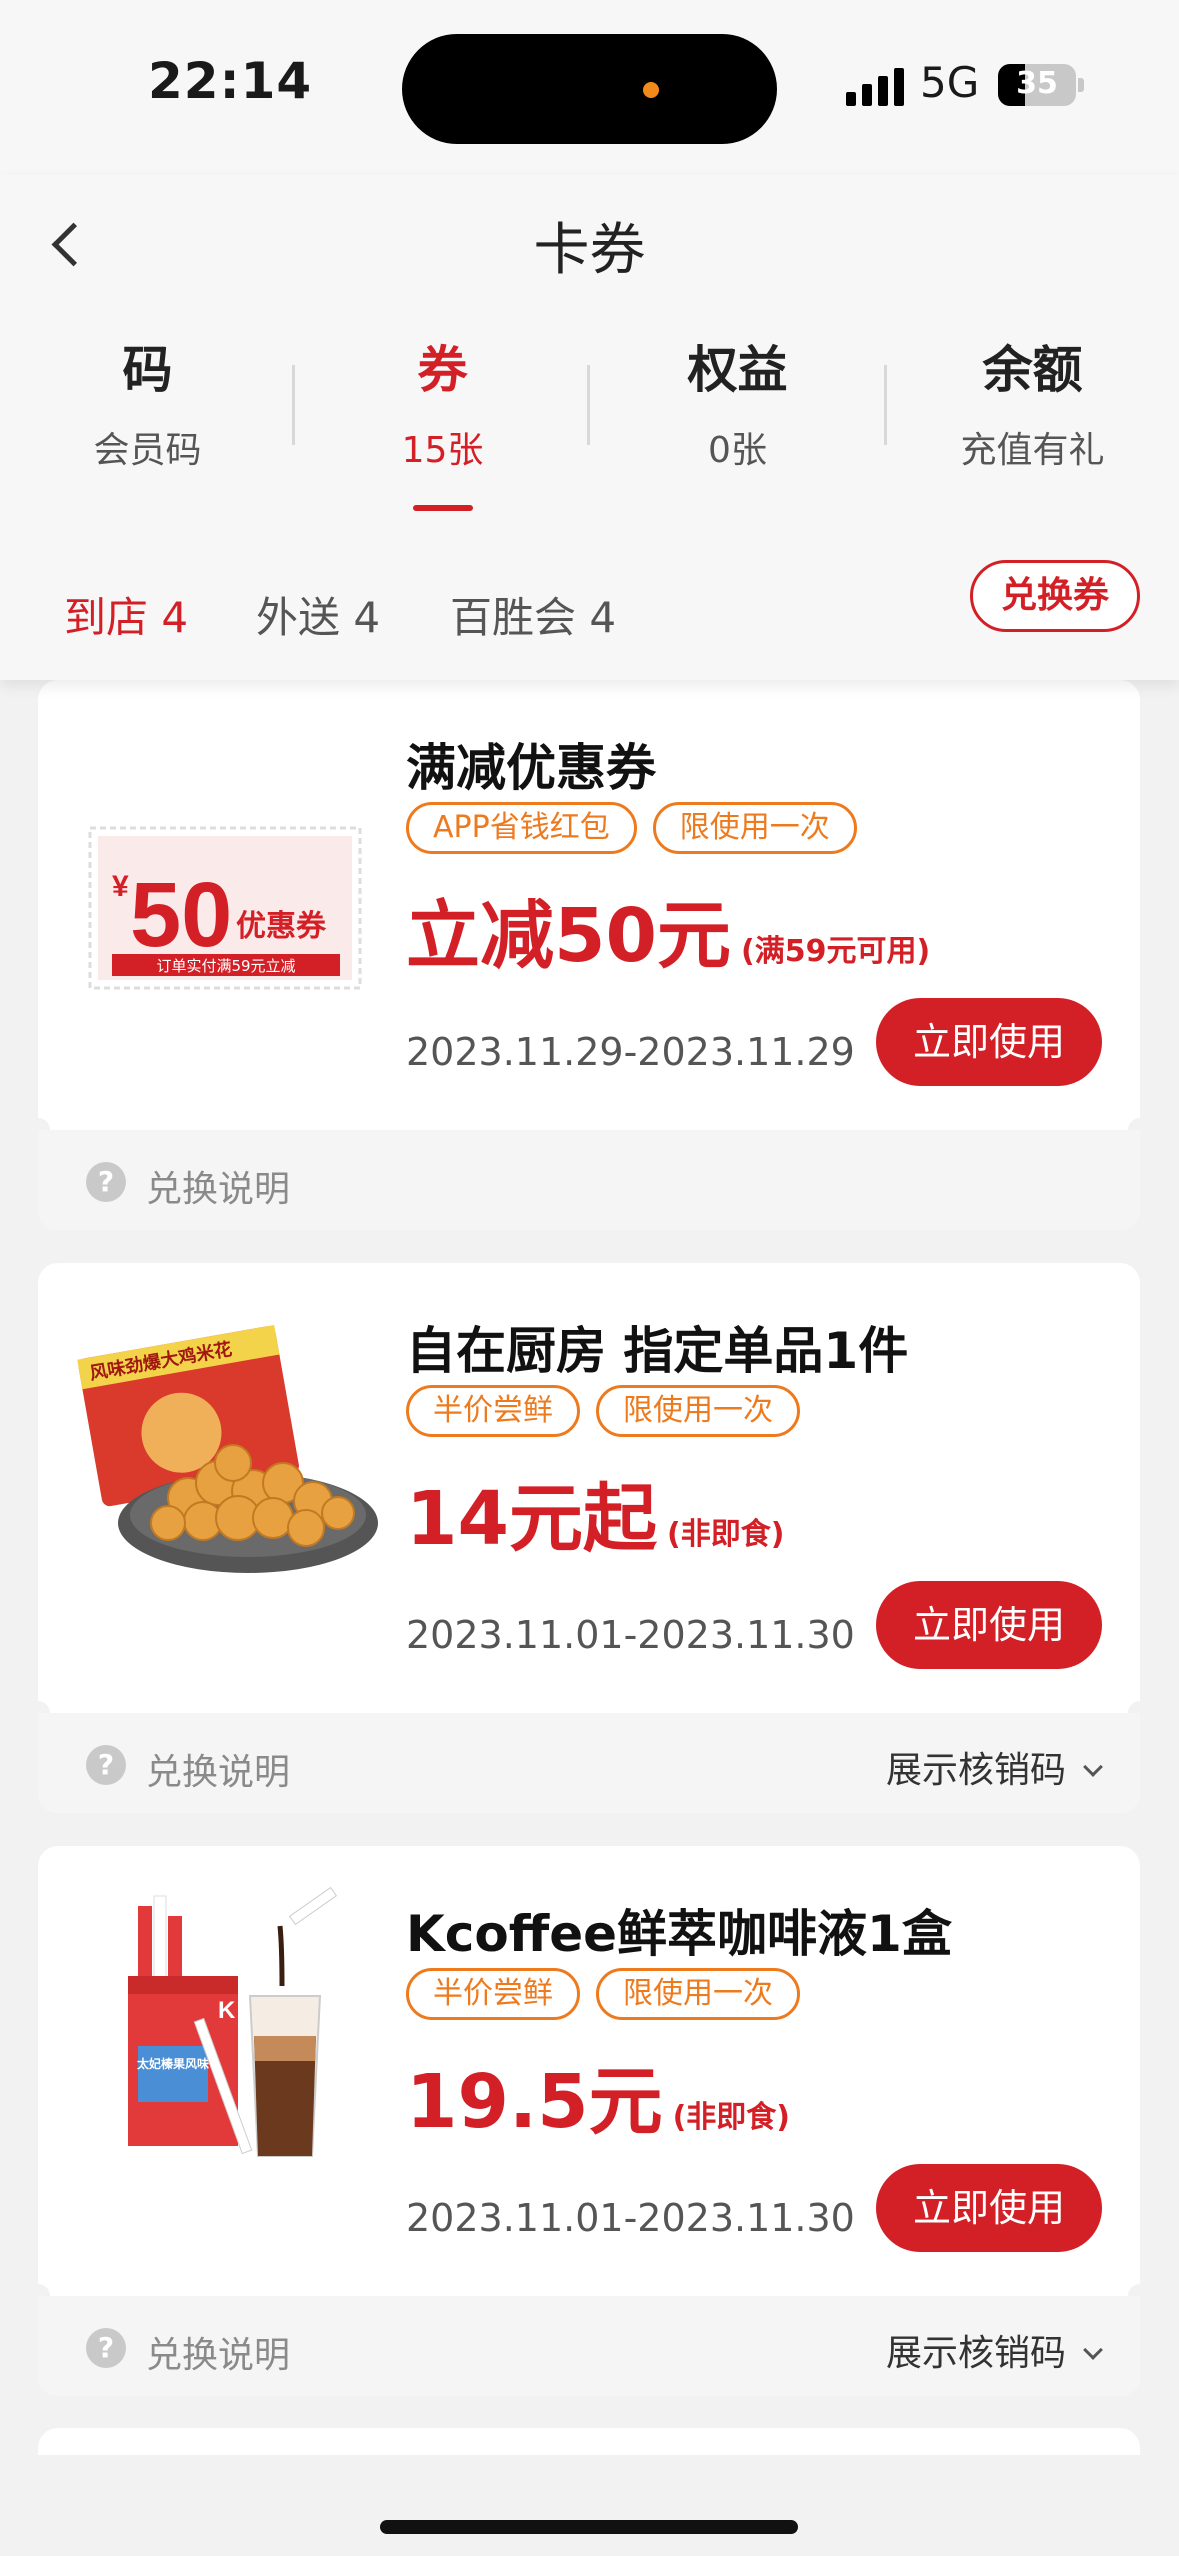 The height and width of the screenshot is (2556, 1179). I want to click on tab-title: 券, so click(442, 370).